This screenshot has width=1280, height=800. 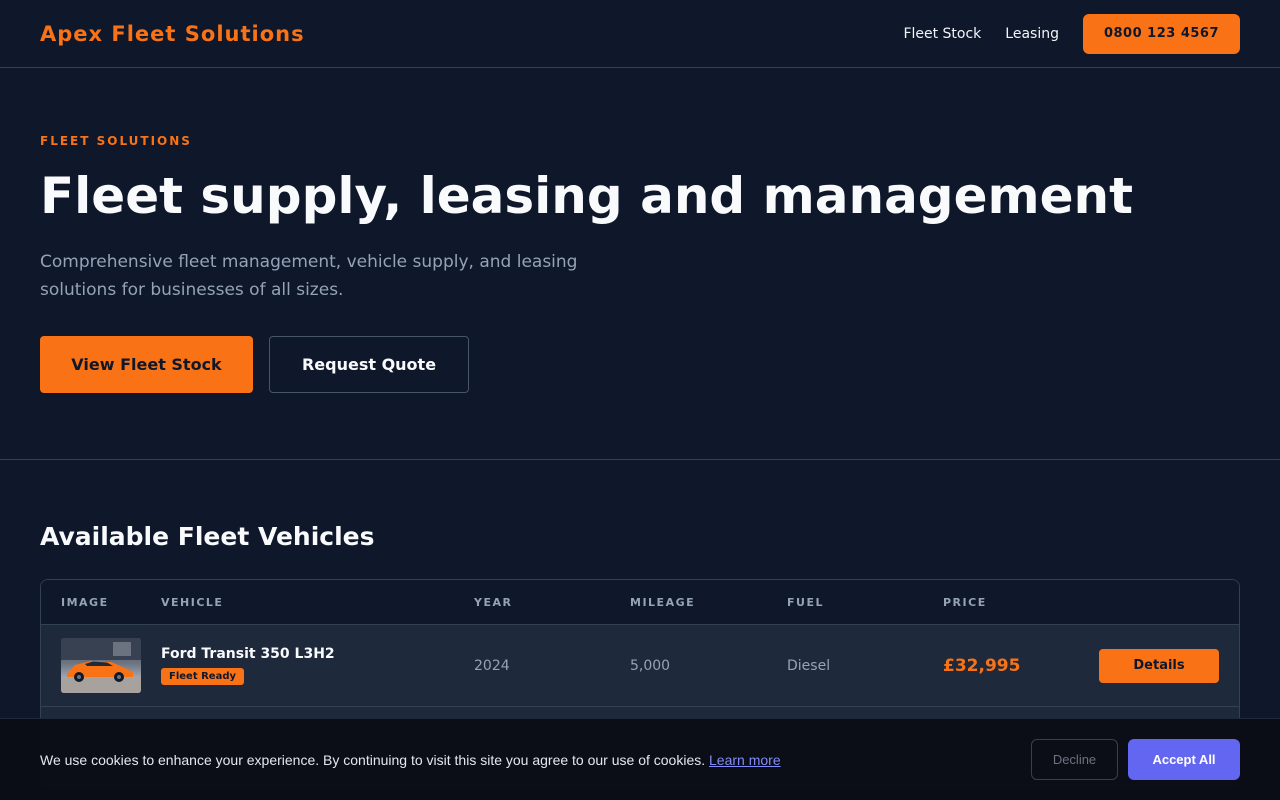 What do you see at coordinates (202, 676) in the screenshot?
I see `status-badge: Fleet Ready` at bounding box center [202, 676].